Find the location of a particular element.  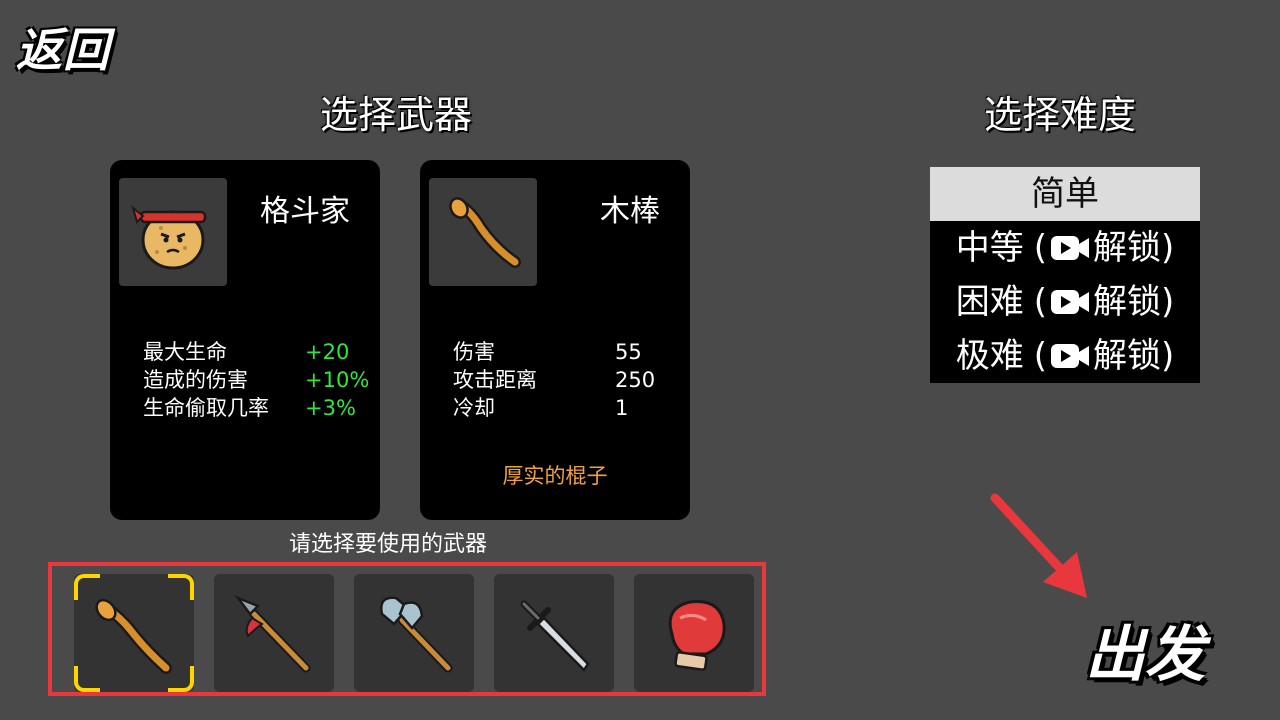

stat-row: 冷却 1 is located at coordinates (554, 408).